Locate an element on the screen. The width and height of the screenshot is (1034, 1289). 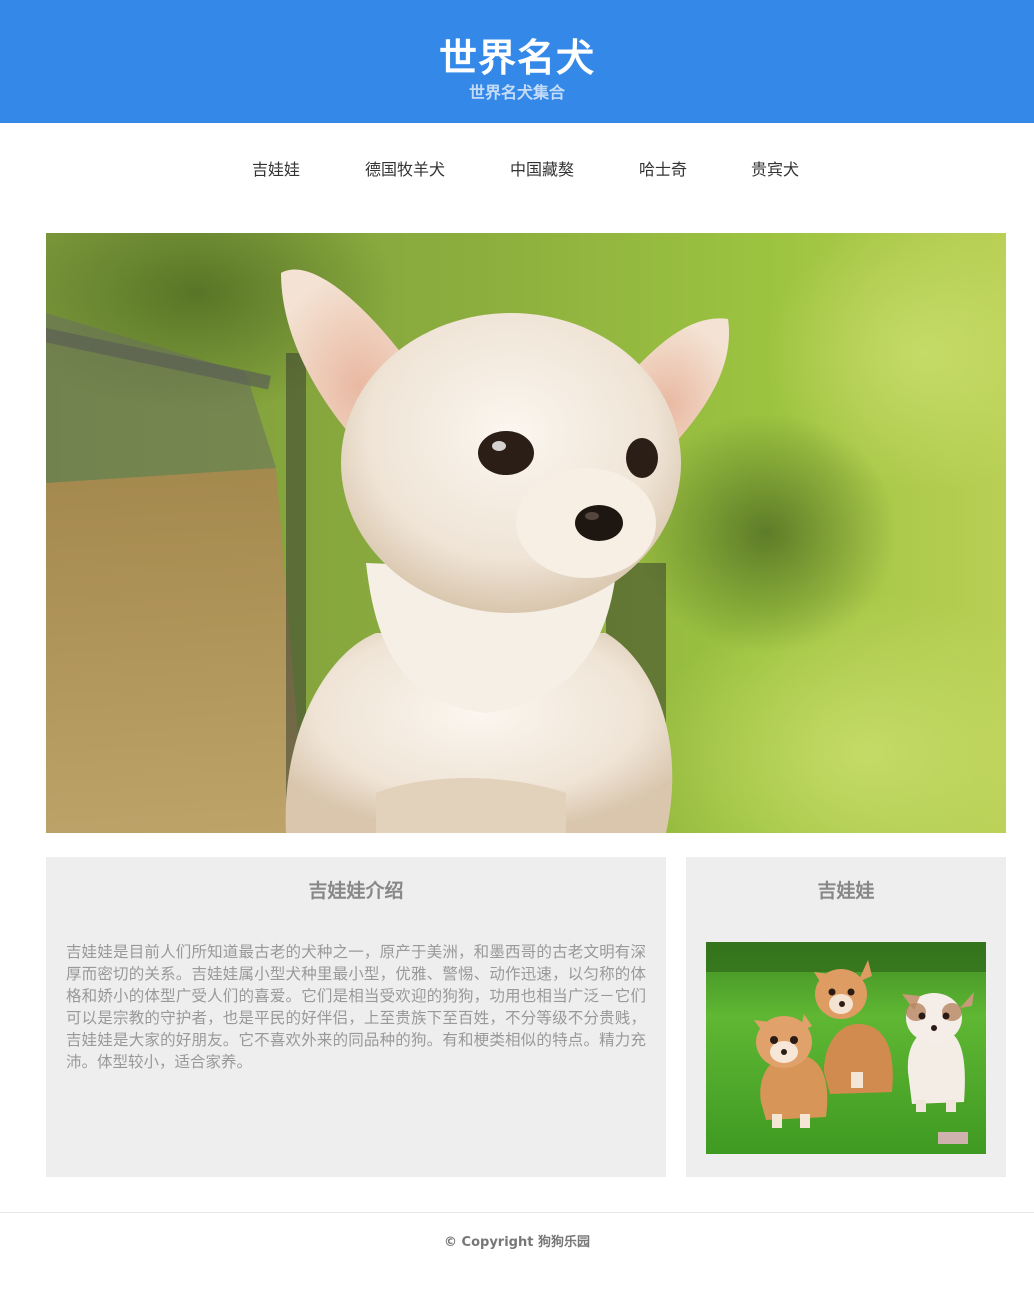
side-panel: 吉娃娃 is located at coordinates (846, 1017).